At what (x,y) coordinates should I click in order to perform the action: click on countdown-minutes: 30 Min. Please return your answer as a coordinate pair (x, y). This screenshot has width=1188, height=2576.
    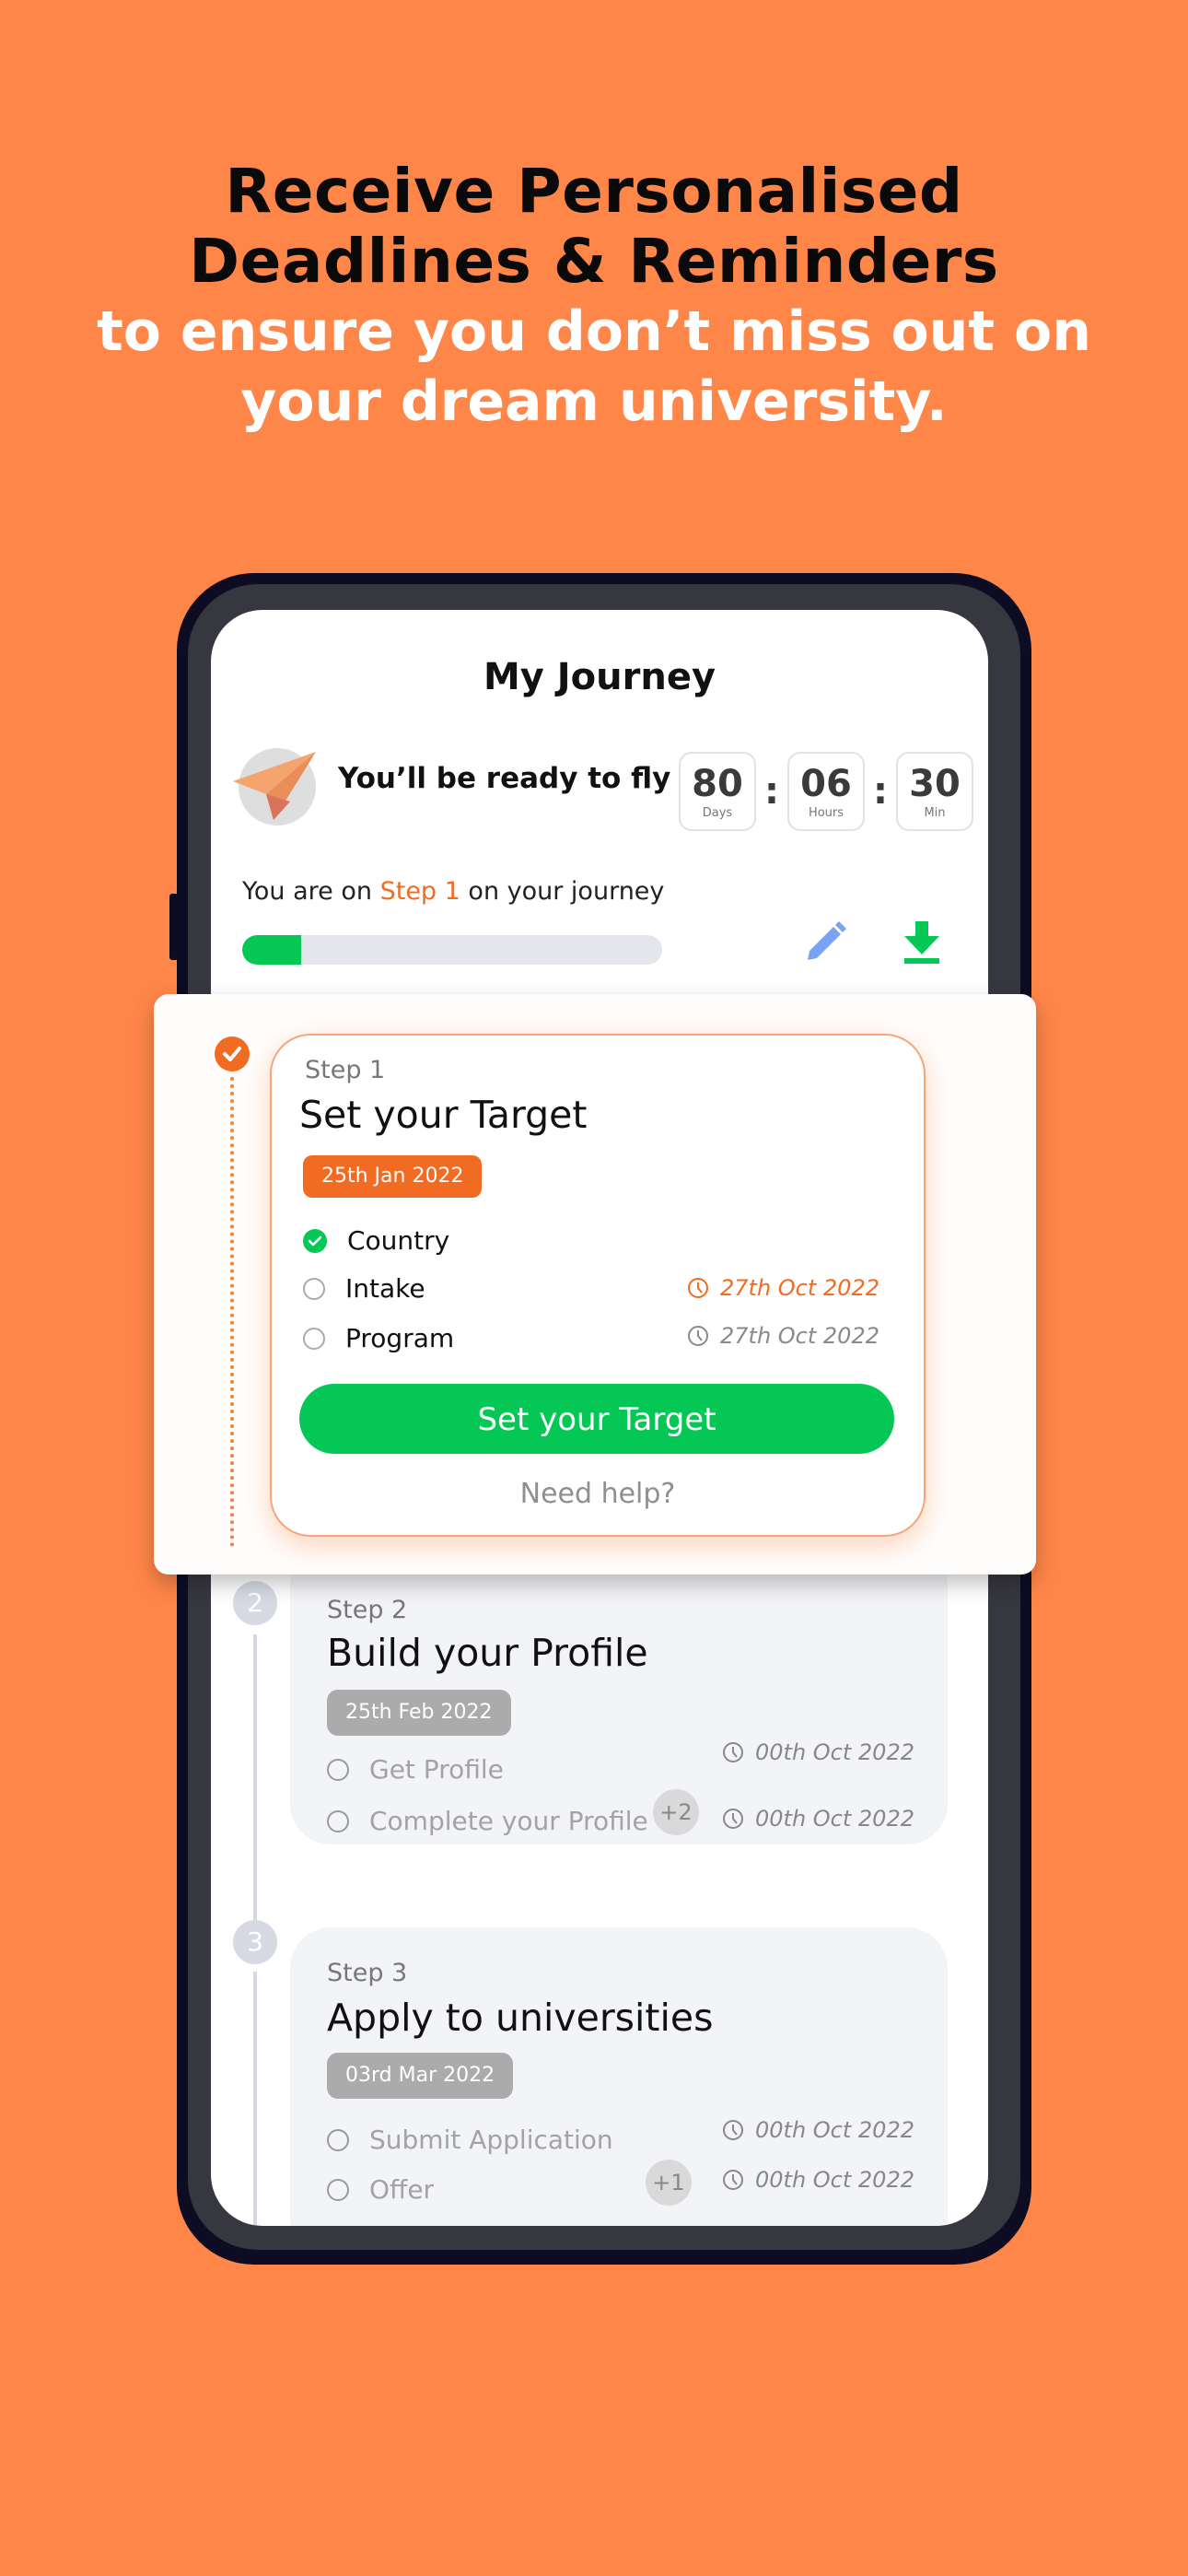
    Looking at the image, I should click on (934, 791).